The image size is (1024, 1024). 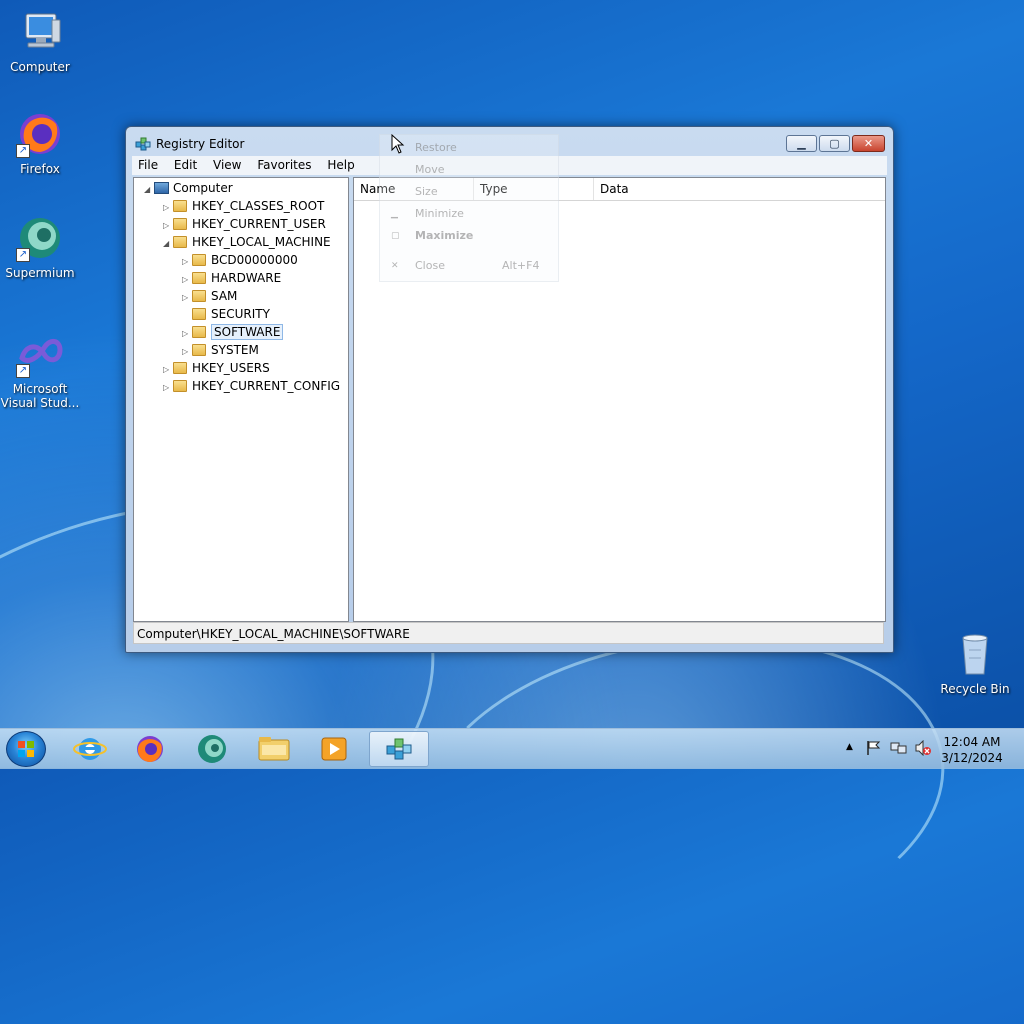 What do you see at coordinates (975, 689) in the screenshot?
I see `desktop-icon-label: Recycle Bin` at bounding box center [975, 689].